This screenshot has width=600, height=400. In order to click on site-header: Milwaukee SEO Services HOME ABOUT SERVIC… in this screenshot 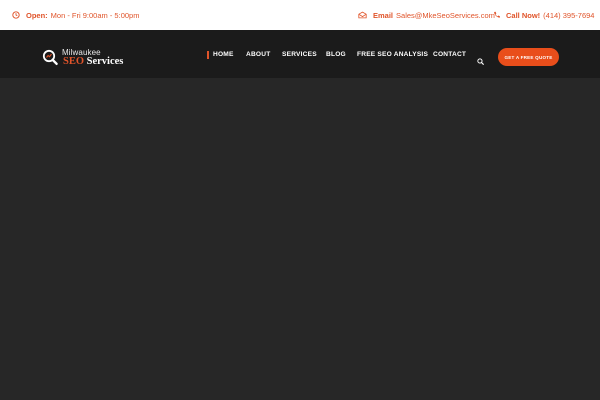, I will do `click(300, 54)`.